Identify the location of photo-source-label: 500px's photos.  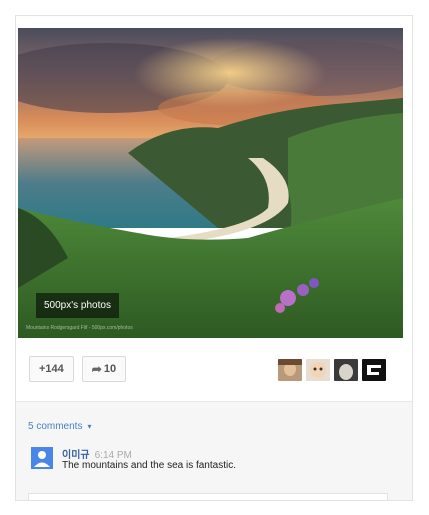
(77, 305).